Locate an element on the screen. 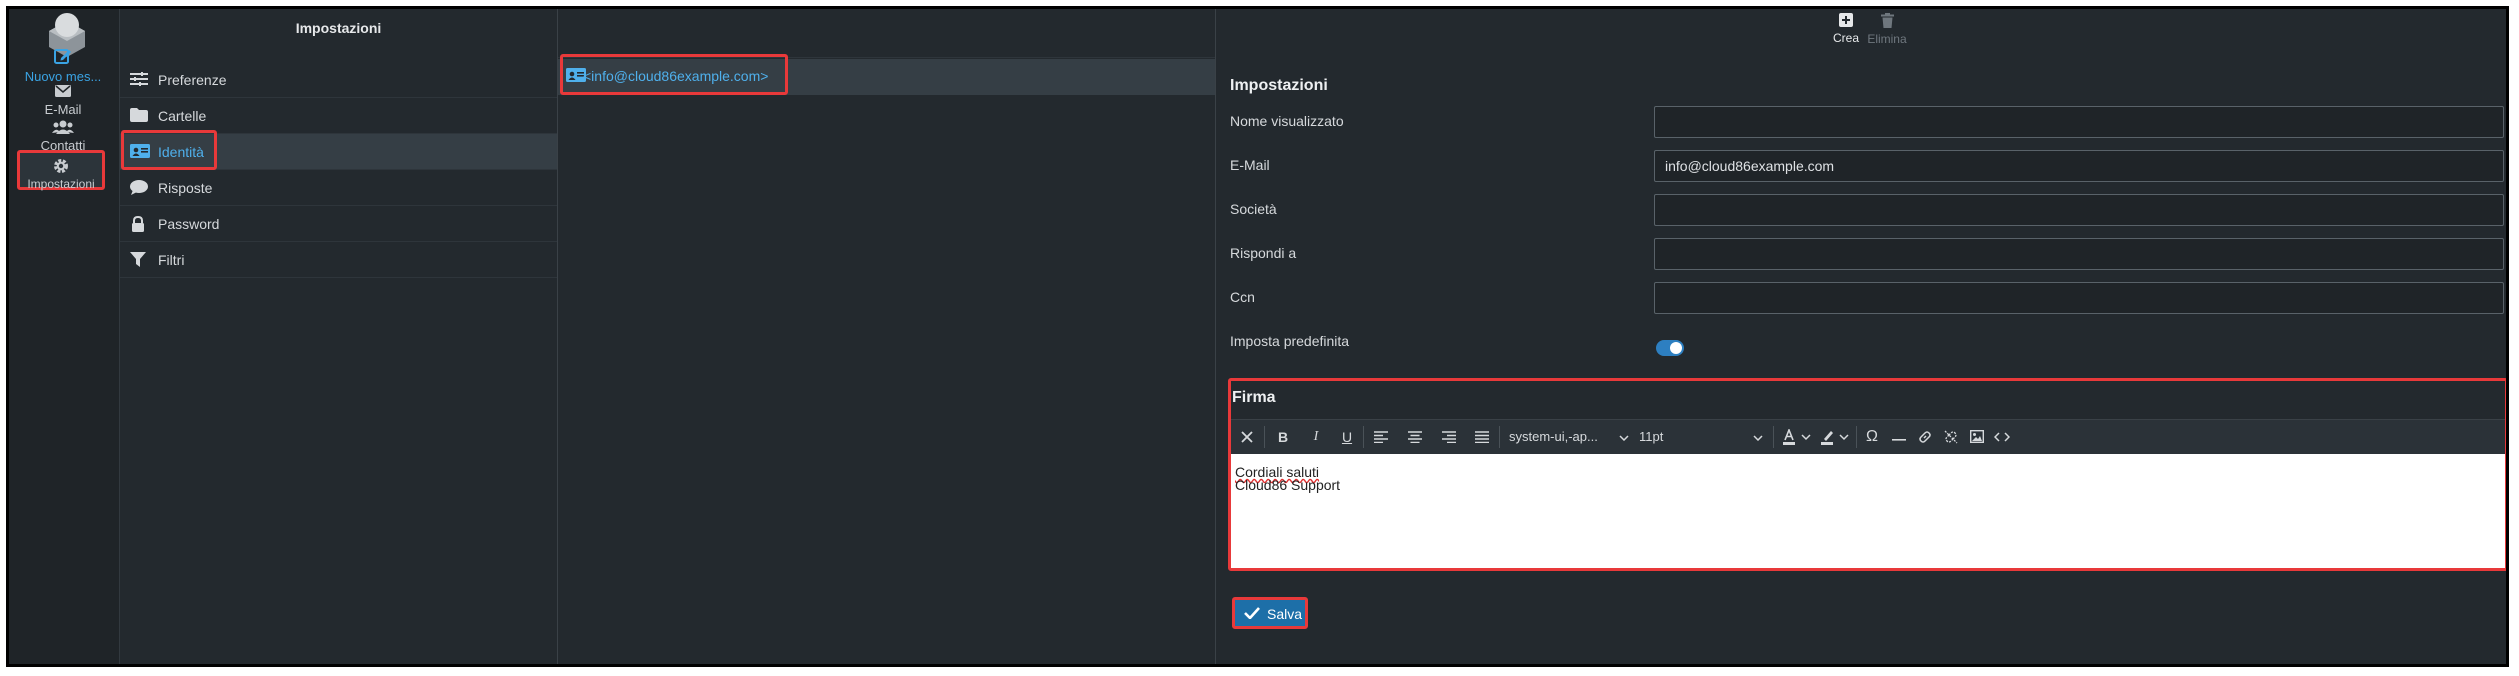 The image size is (2519, 676). settings-item-label: Filtri is located at coordinates (171, 260).